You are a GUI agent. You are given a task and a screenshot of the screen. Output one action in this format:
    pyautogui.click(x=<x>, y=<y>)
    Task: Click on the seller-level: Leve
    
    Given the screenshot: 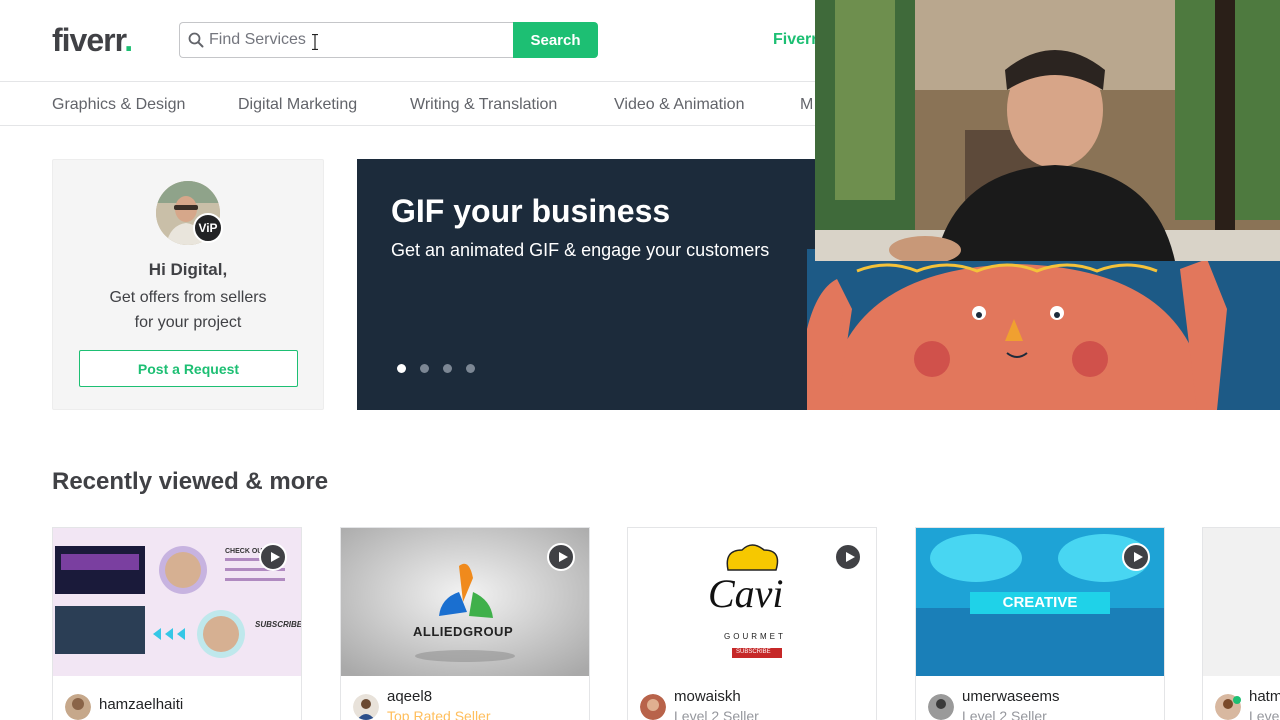 What is the action you would take?
    pyautogui.click(x=1264, y=714)
    